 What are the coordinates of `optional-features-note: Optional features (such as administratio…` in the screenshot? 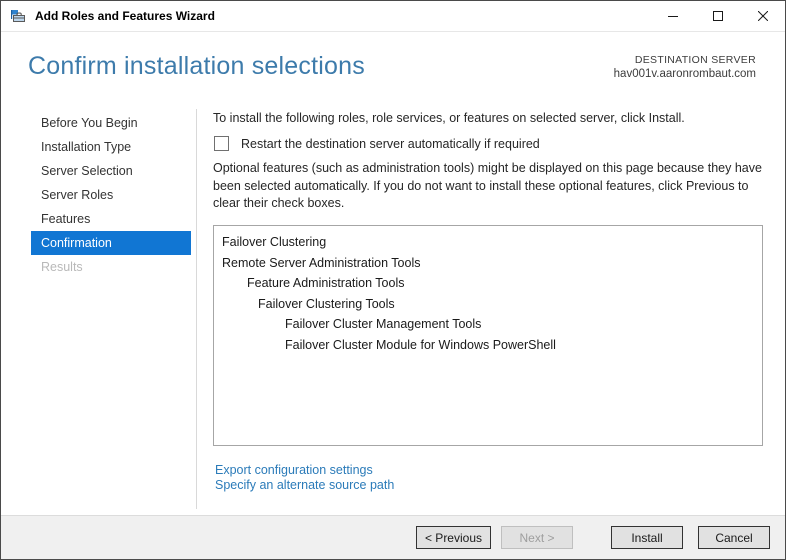 It's located at (487, 185).